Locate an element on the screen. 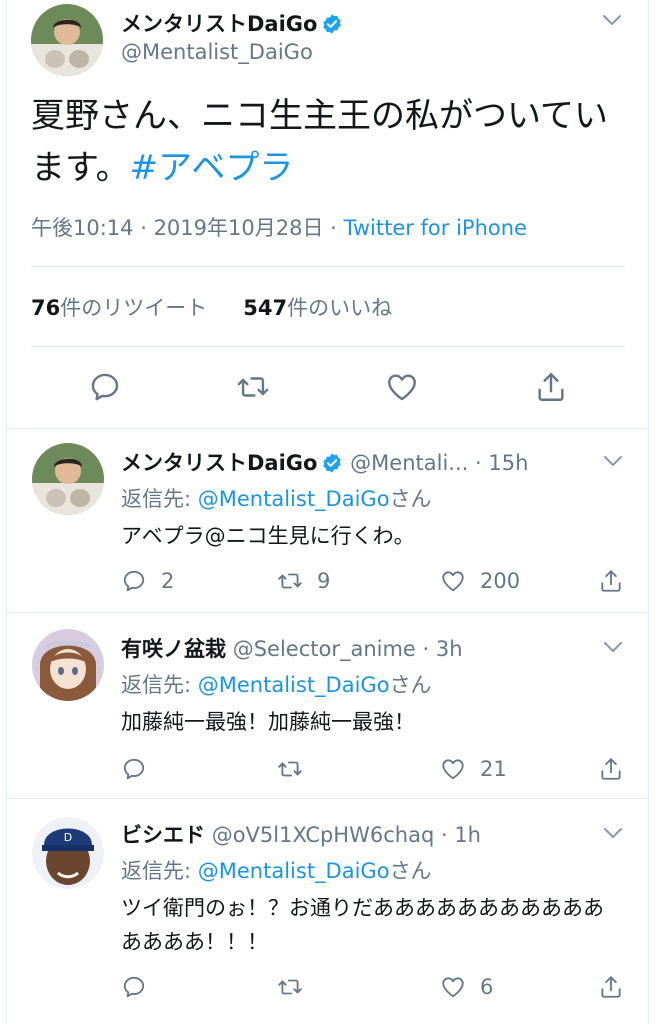 This screenshot has width=655, height=1025. author-name: メンタリストDaiGo is located at coordinates (232, 23).